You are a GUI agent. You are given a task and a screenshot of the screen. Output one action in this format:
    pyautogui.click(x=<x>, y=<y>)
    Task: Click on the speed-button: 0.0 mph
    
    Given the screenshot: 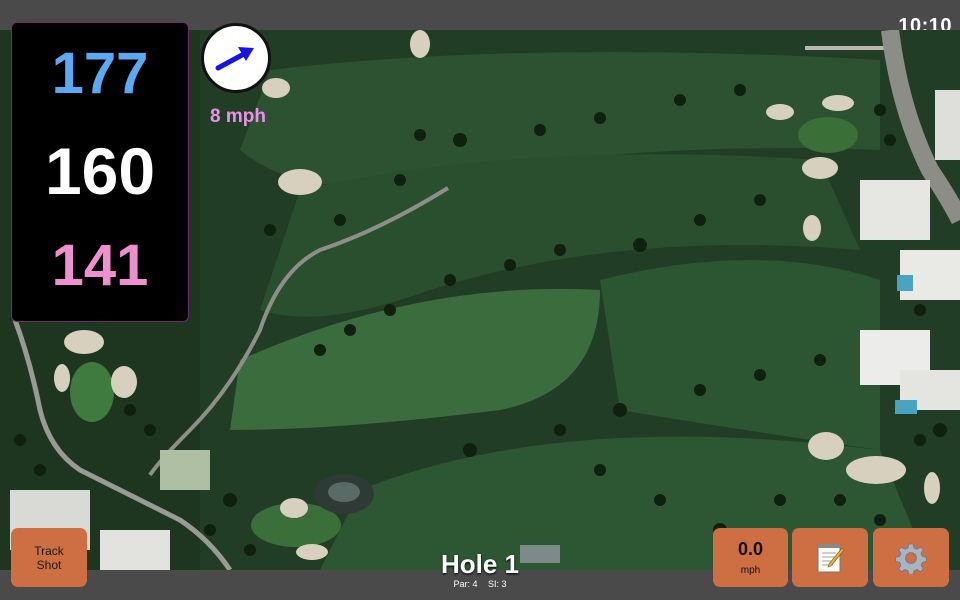 What is the action you would take?
    pyautogui.click(x=750, y=557)
    